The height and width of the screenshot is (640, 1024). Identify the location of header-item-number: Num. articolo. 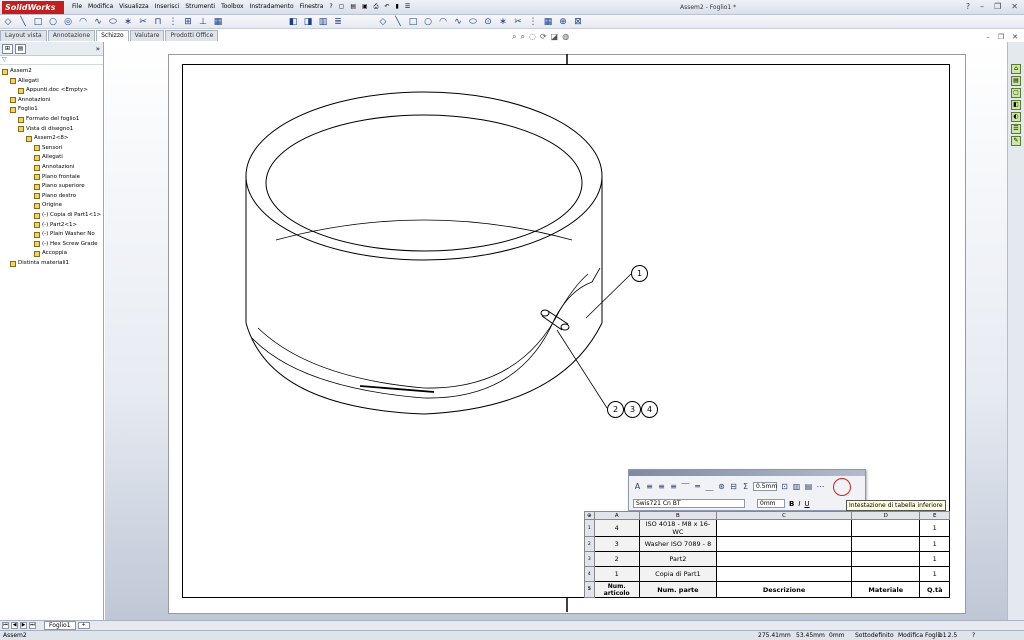
(616, 589).